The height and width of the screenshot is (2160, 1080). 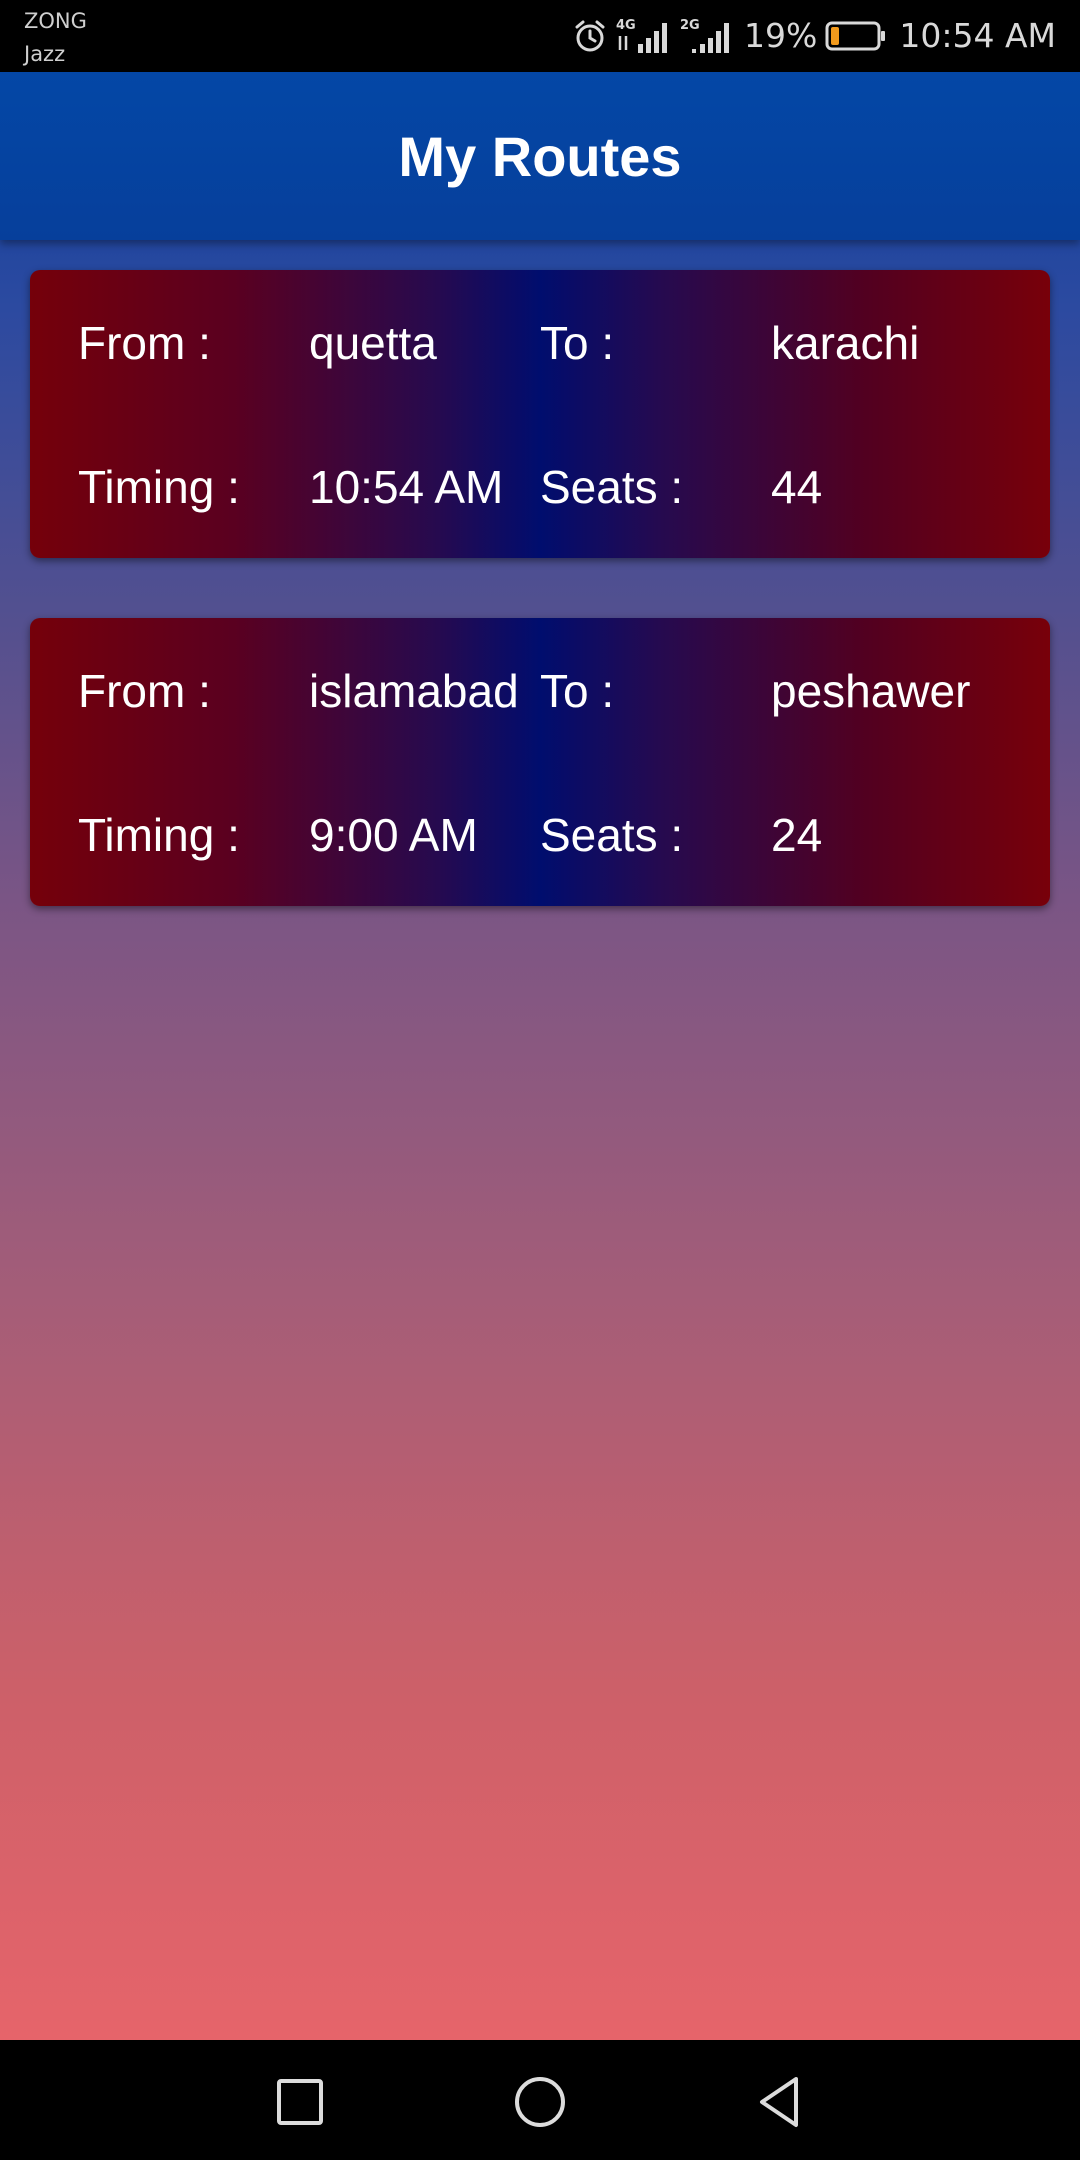 What do you see at coordinates (797, 835) in the screenshot?
I see `seats-value: 24` at bounding box center [797, 835].